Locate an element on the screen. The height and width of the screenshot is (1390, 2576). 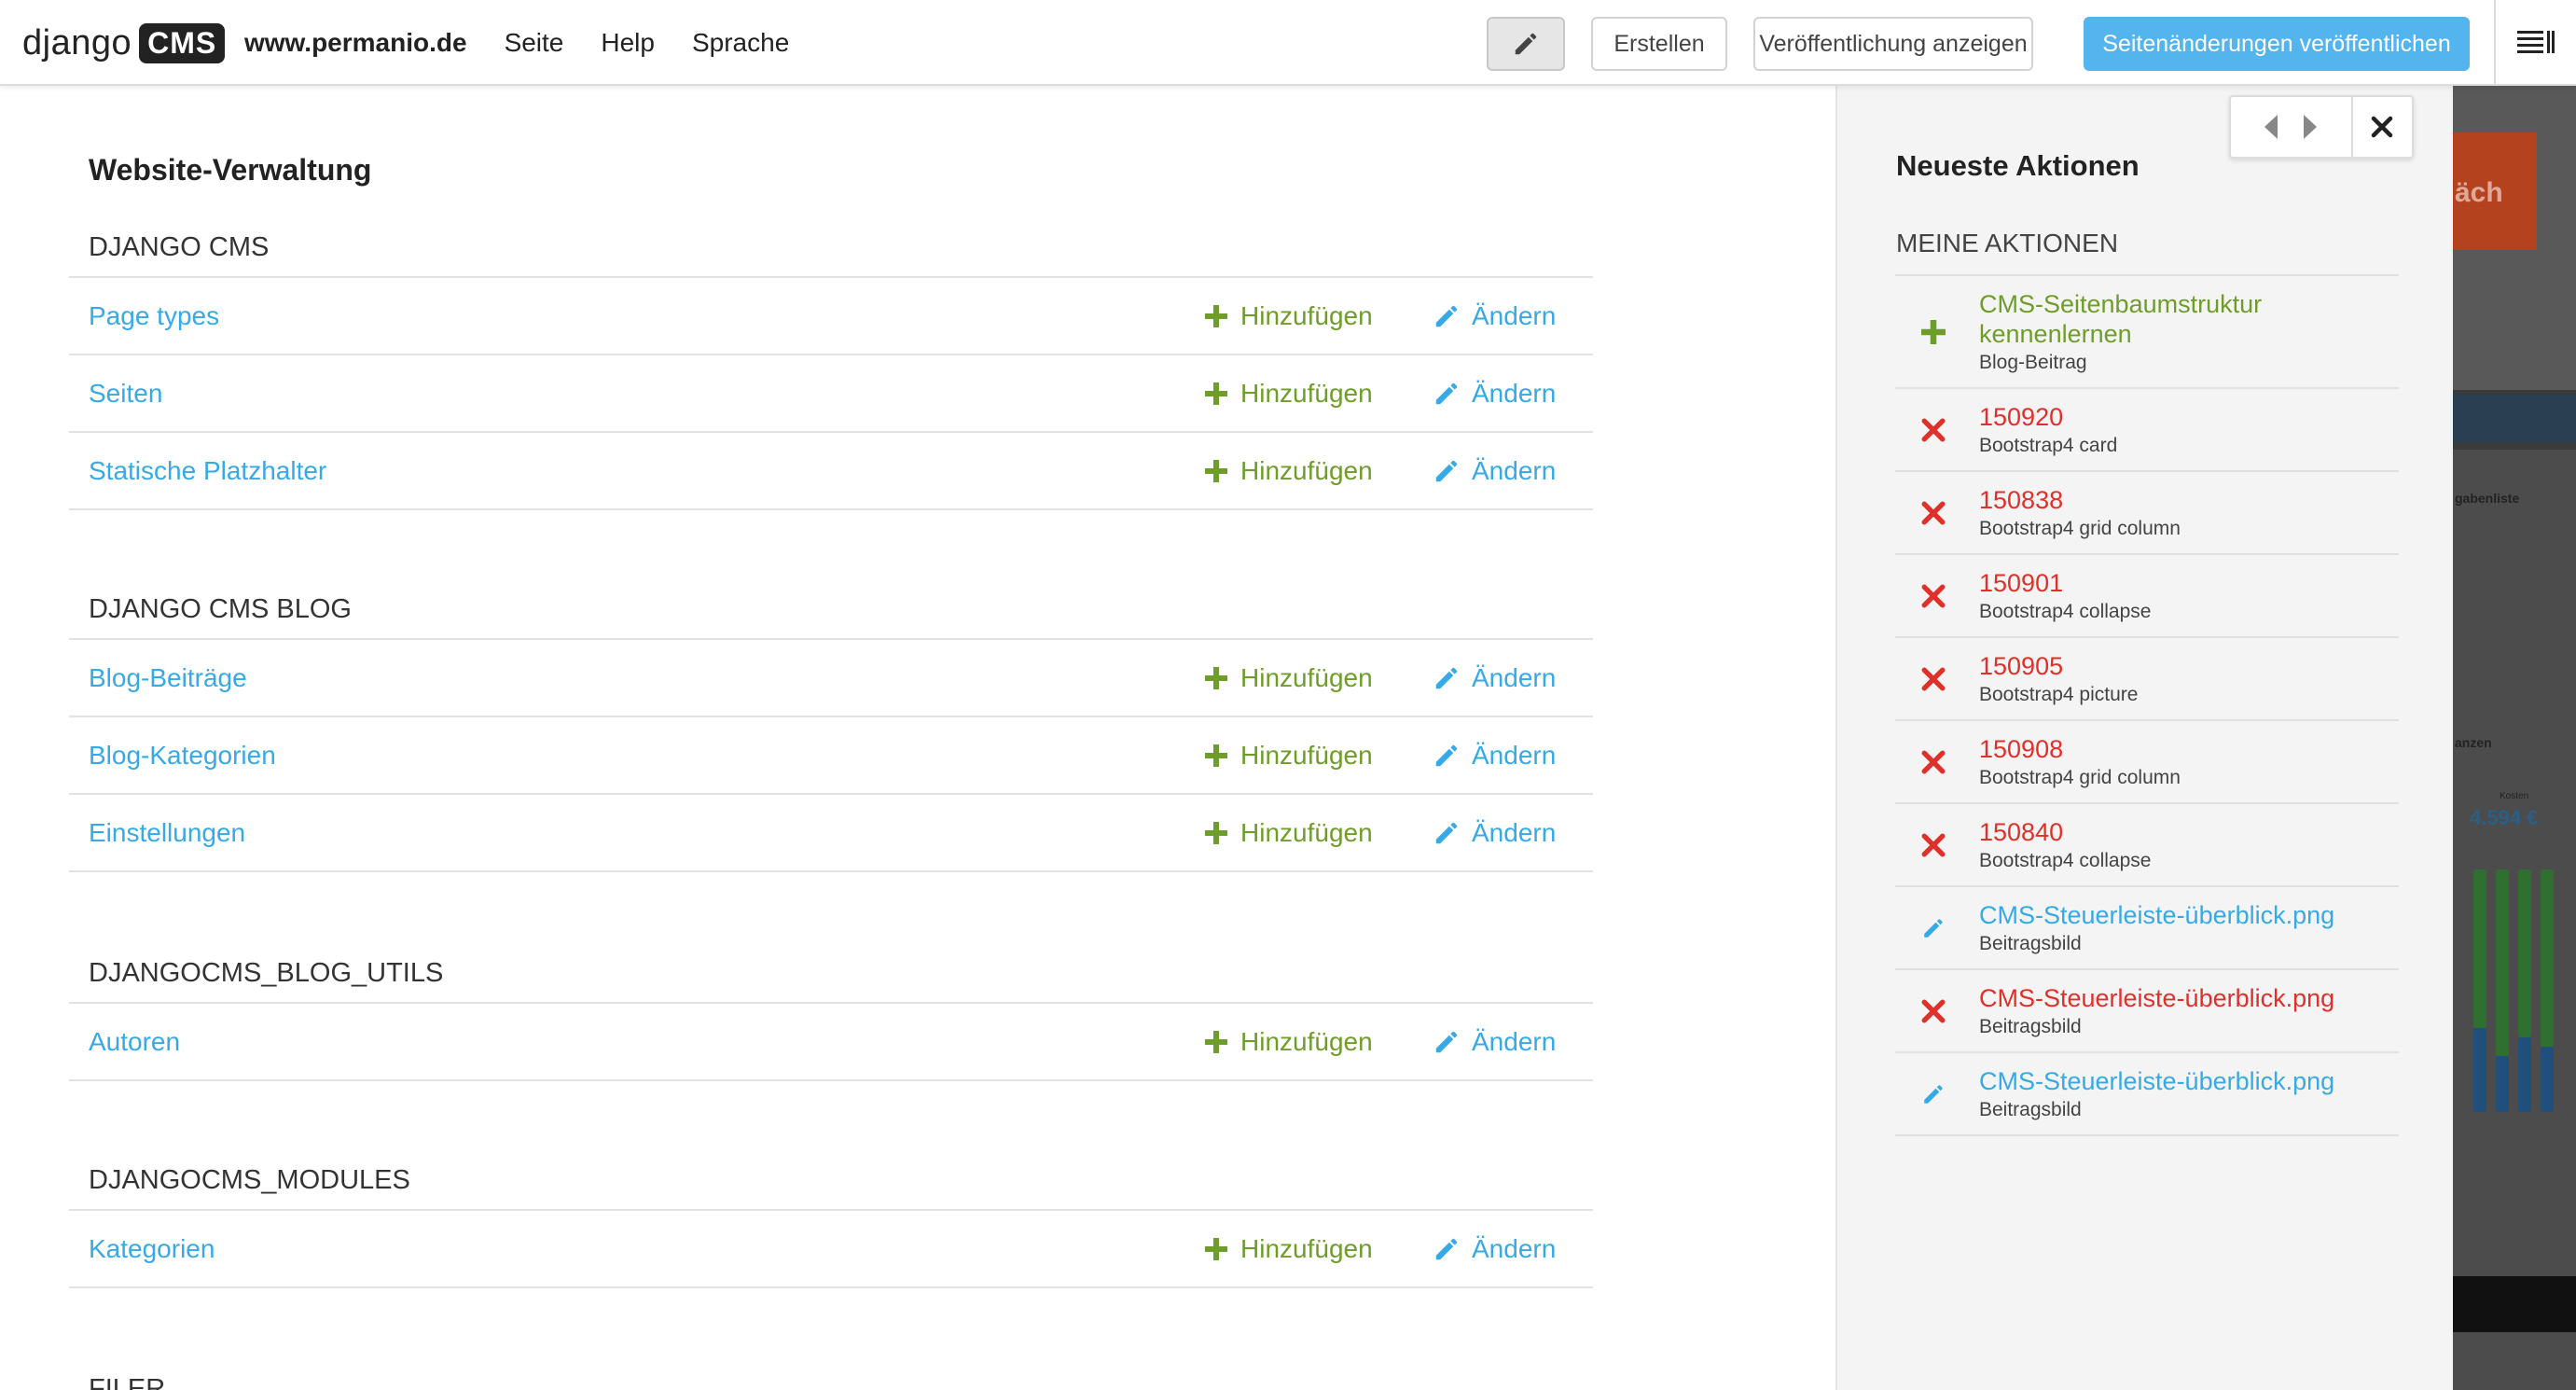
sideframe-controls is located at coordinates (2321, 127).